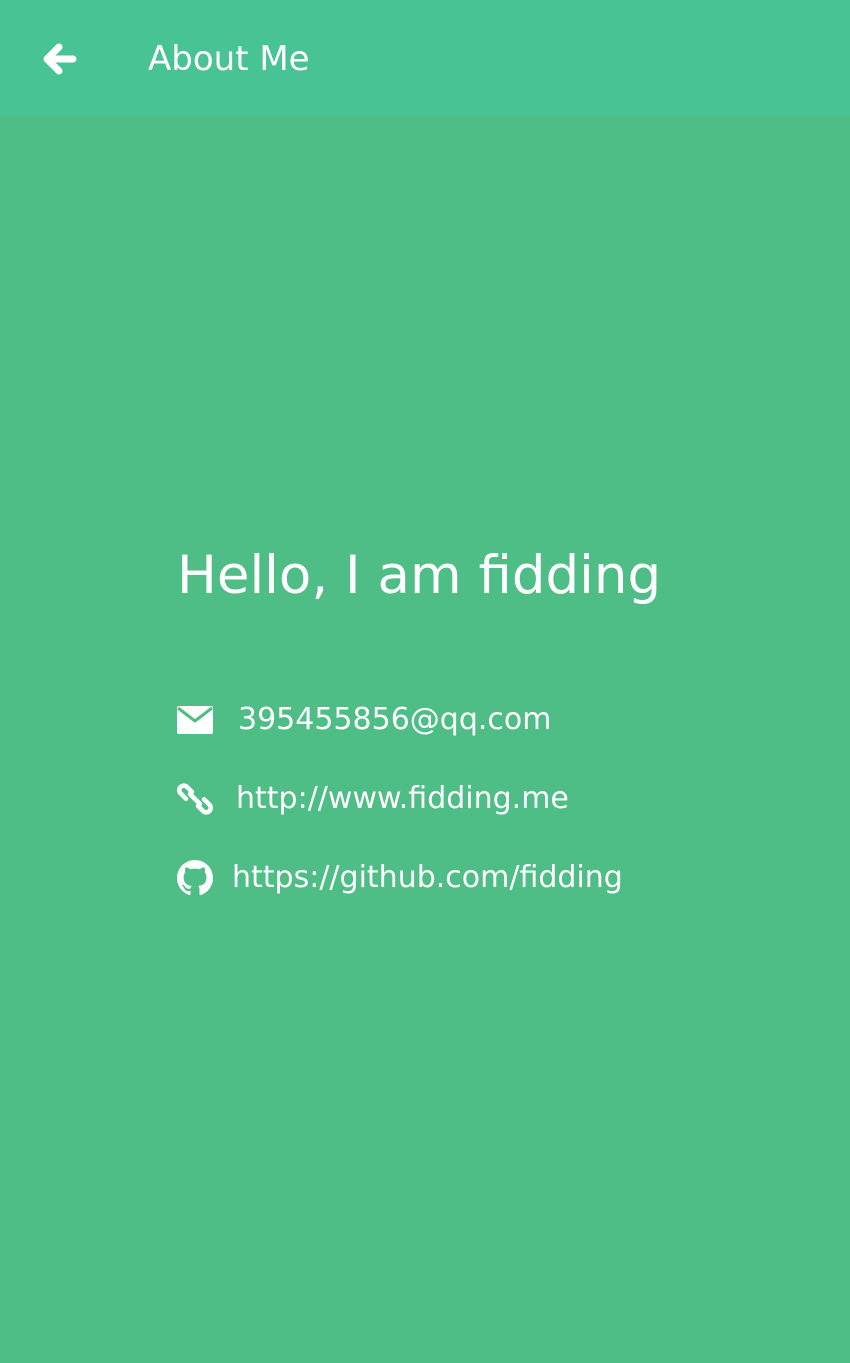  I want to click on envelope-icon, so click(195, 720).